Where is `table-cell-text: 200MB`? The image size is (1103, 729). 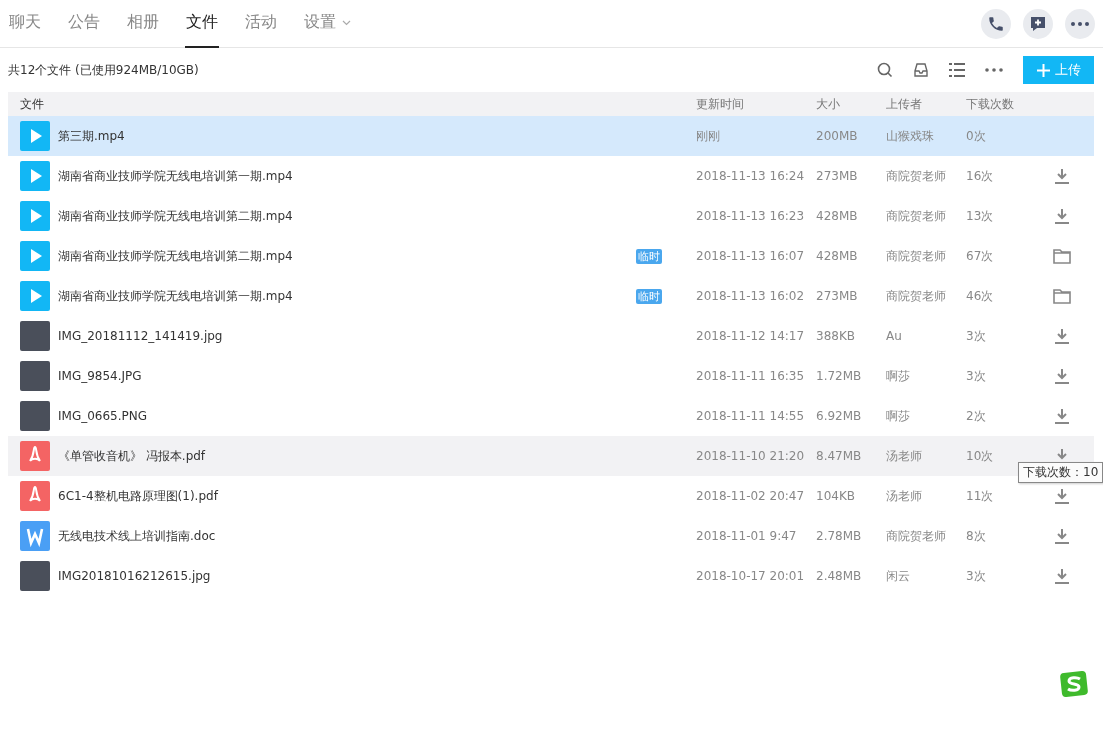 table-cell-text: 200MB is located at coordinates (837, 136).